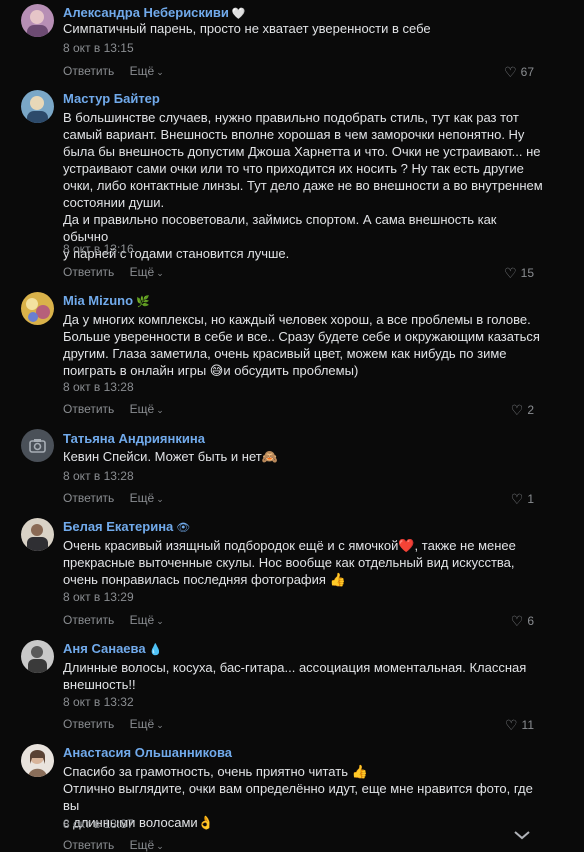  I want to click on scroll-down-button, so click(522, 835).